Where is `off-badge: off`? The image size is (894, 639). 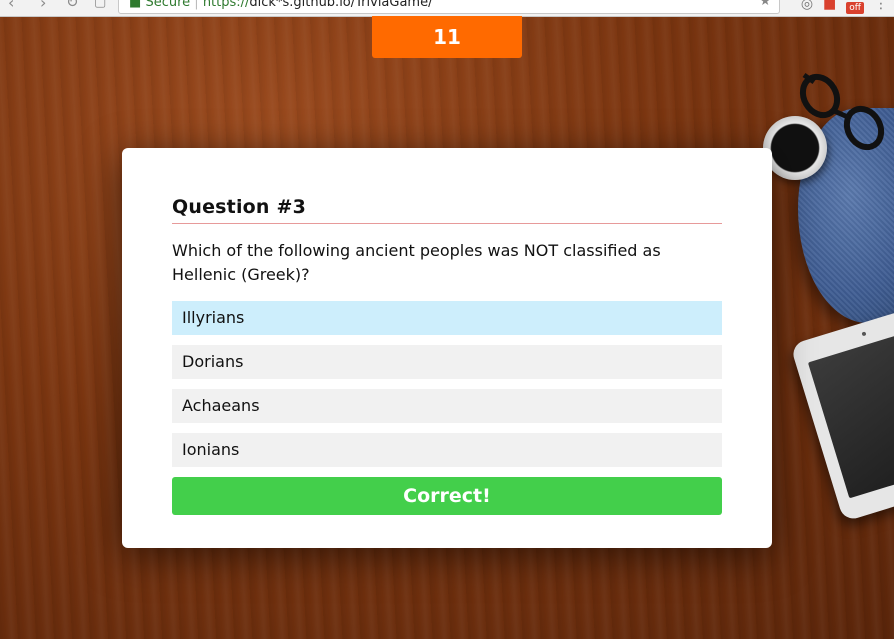 off-badge: off is located at coordinates (855, 8).